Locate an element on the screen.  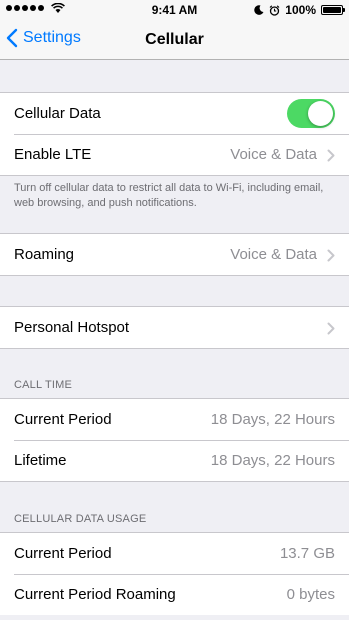
battery-percent: 100% is located at coordinates (300, 10).